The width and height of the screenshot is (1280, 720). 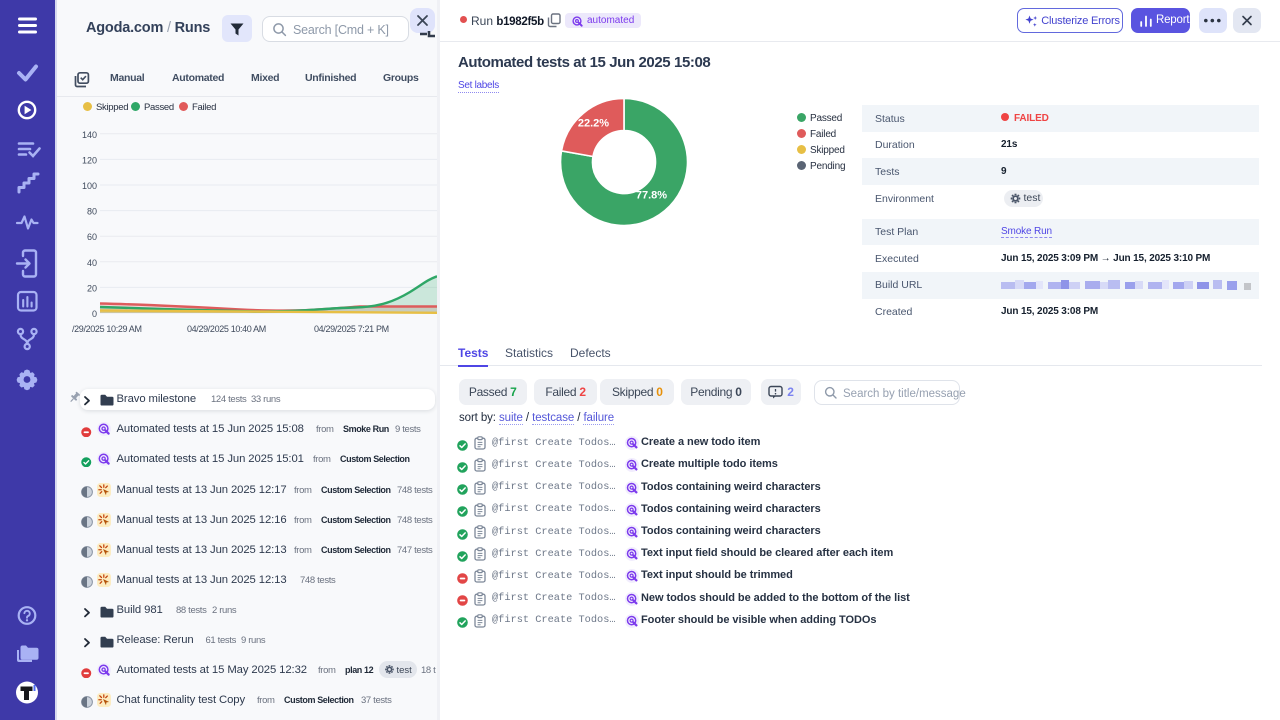 I want to click on svg-text: 100, so click(x=89, y=186).